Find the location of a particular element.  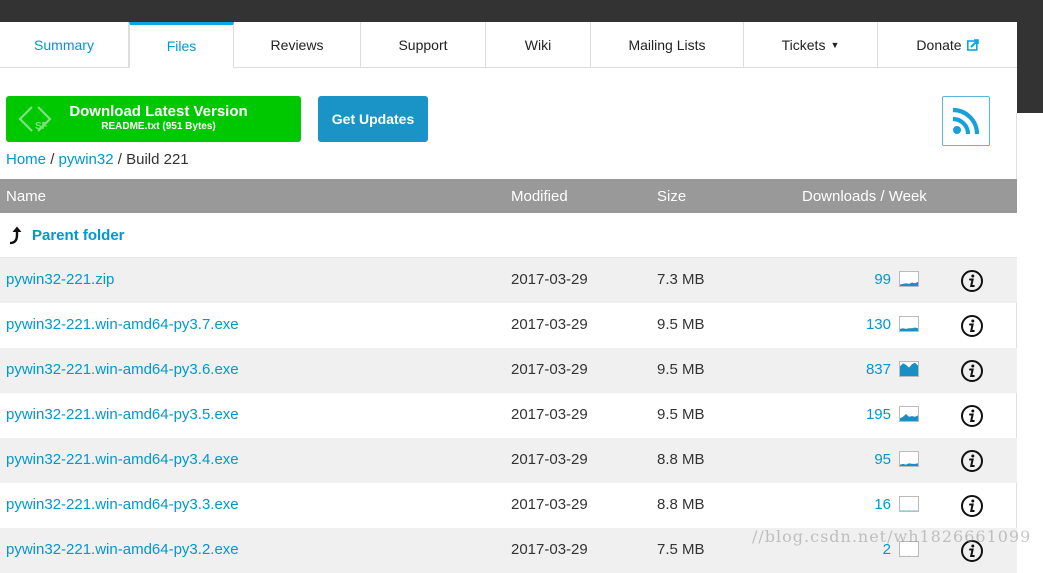

tab-files: Files is located at coordinates (181, 45).